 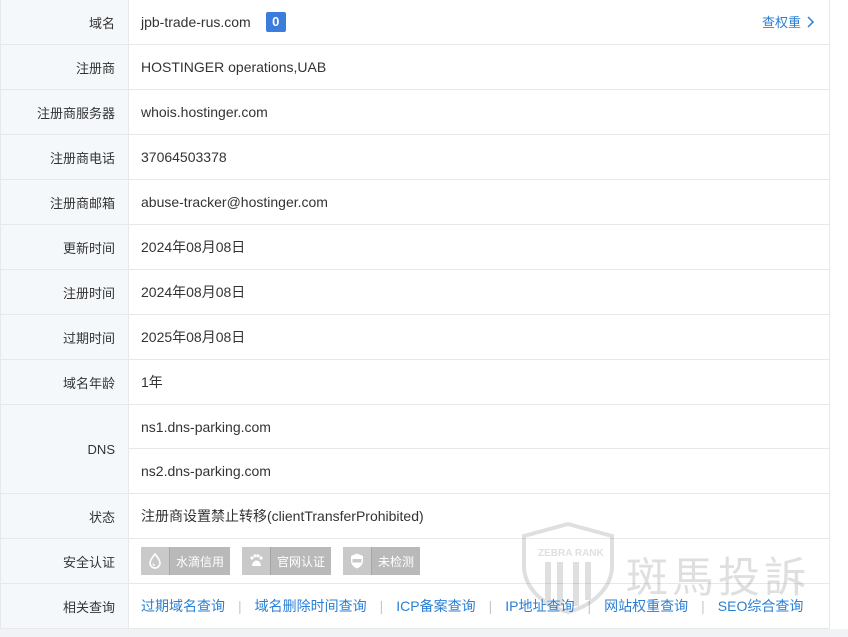 I want to click on label-updated: 更新时间, so click(x=64, y=247).